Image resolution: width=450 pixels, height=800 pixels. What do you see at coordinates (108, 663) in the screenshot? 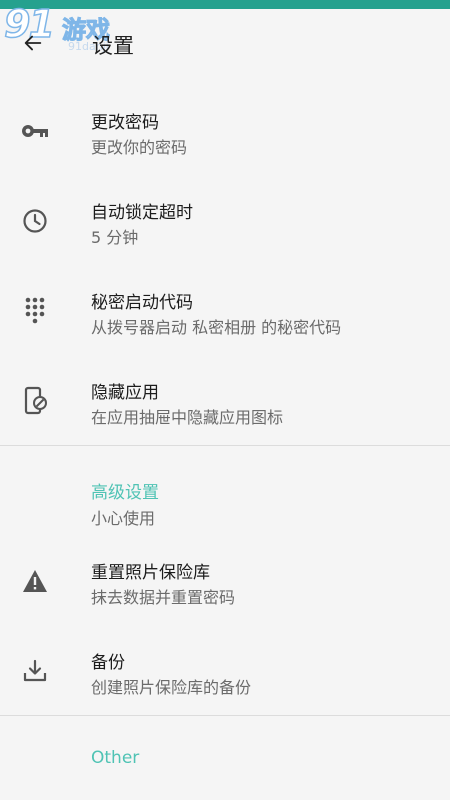
I see `item-title: 备份` at bounding box center [108, 663].